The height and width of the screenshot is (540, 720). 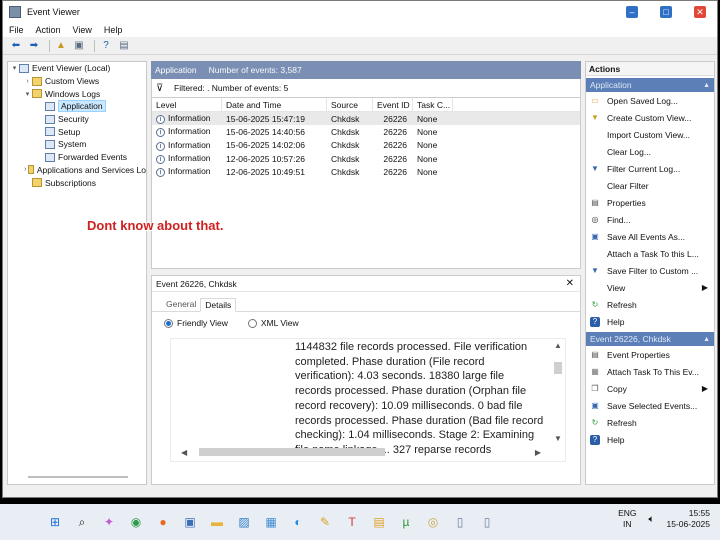 What do you see at coordinates (77, 119) in the screenshot?
I see `tree-item: Security` at bounding box center [77, 119].